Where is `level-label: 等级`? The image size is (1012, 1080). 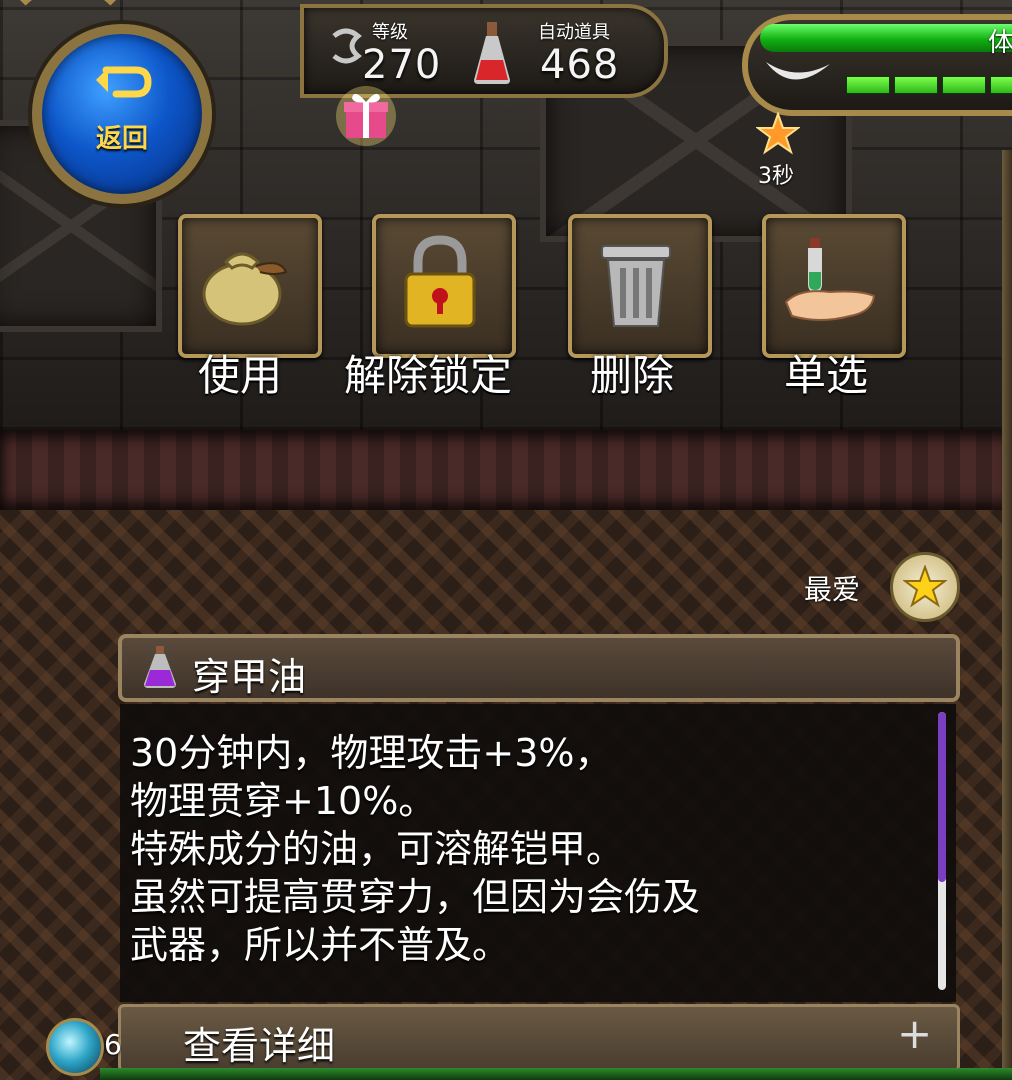
level-label: 等级 is located at coordinates (390, 32).